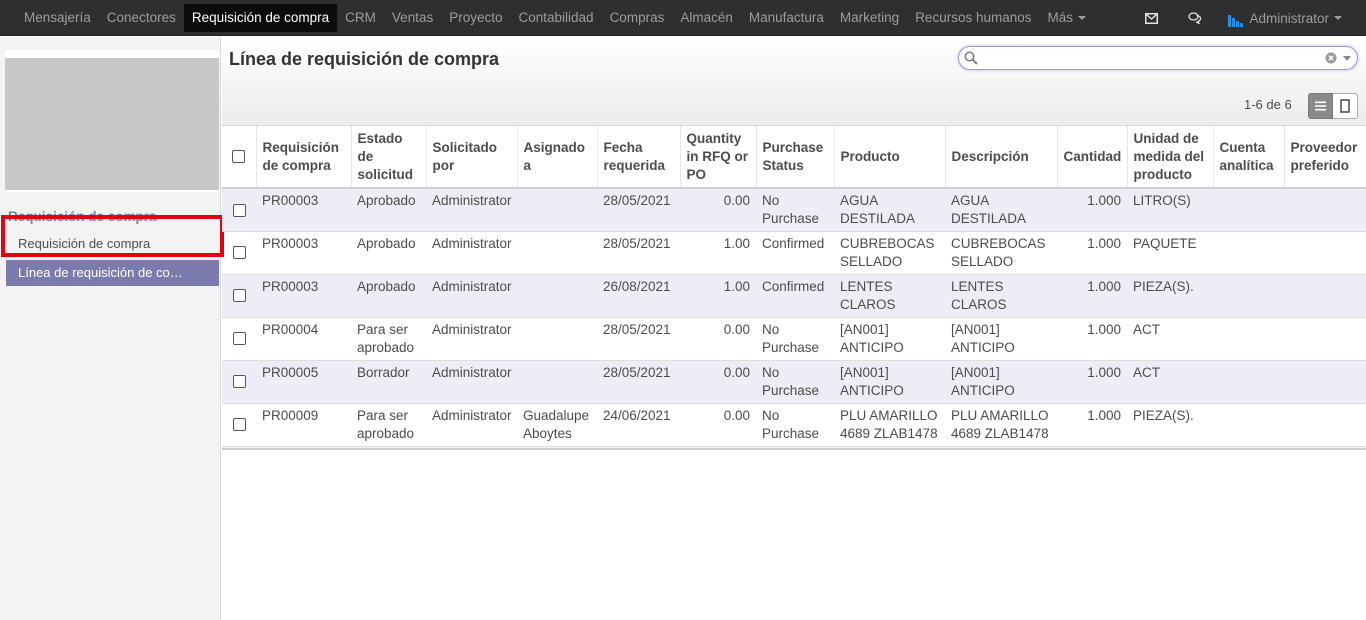 Image resolution: width=1366 pixels, height=620 pixels. Describe the element at coordinates (388, 210) in the screenshot. I see `table-cell: Aprobado` at that location.